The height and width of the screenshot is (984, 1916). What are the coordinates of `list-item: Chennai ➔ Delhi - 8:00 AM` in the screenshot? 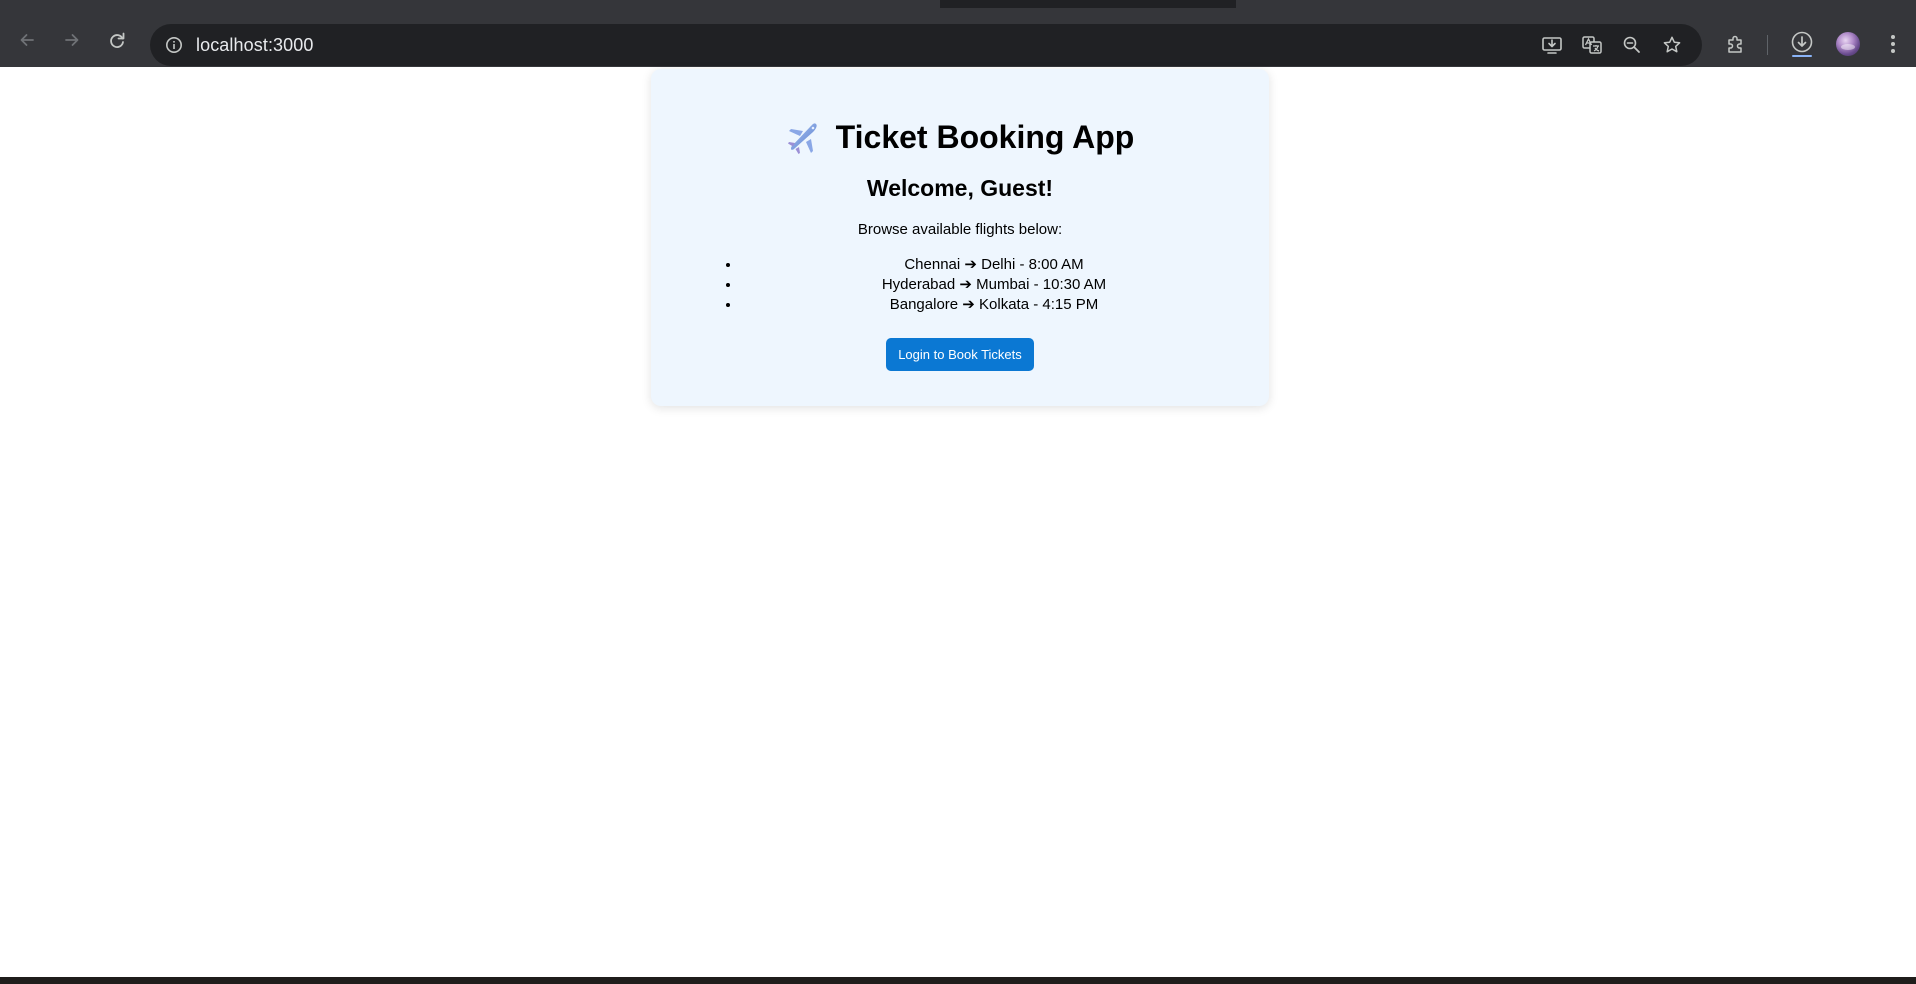 It's located at (994, 265).